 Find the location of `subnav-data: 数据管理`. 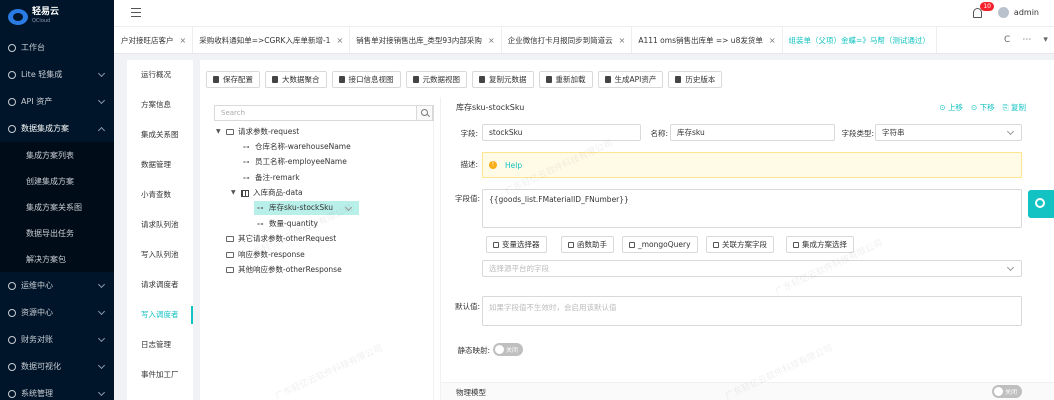

subnav-data: 数据管理 is located at coordinates (160, 165).